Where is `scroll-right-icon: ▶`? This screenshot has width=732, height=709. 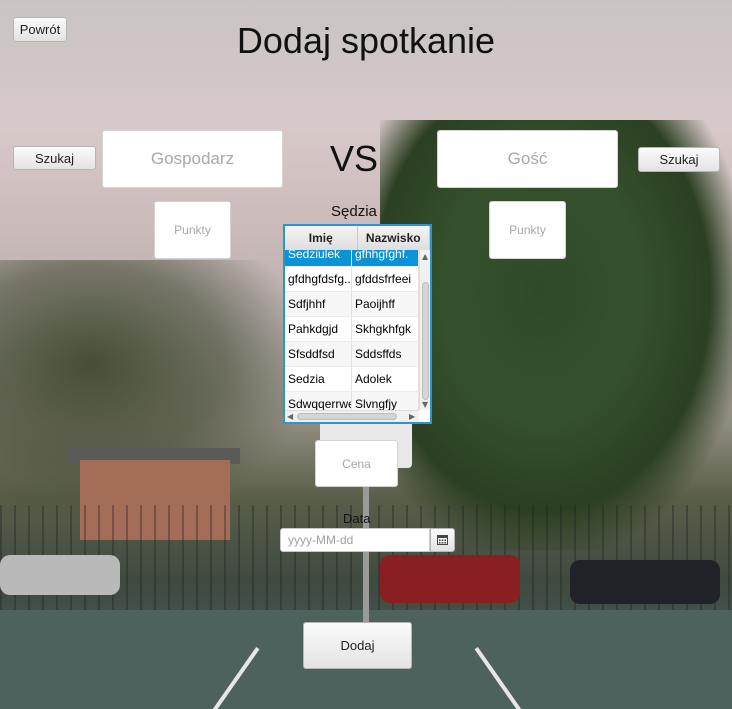 scroll-right-icon: ▶ is located at coordinates (412, 416).